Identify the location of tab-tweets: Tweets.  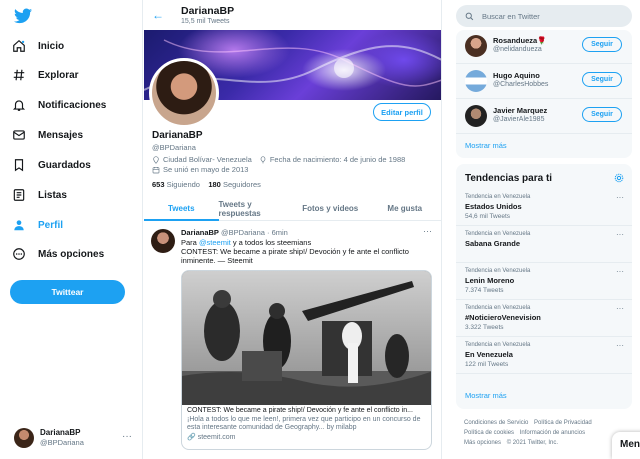
(181, 209).